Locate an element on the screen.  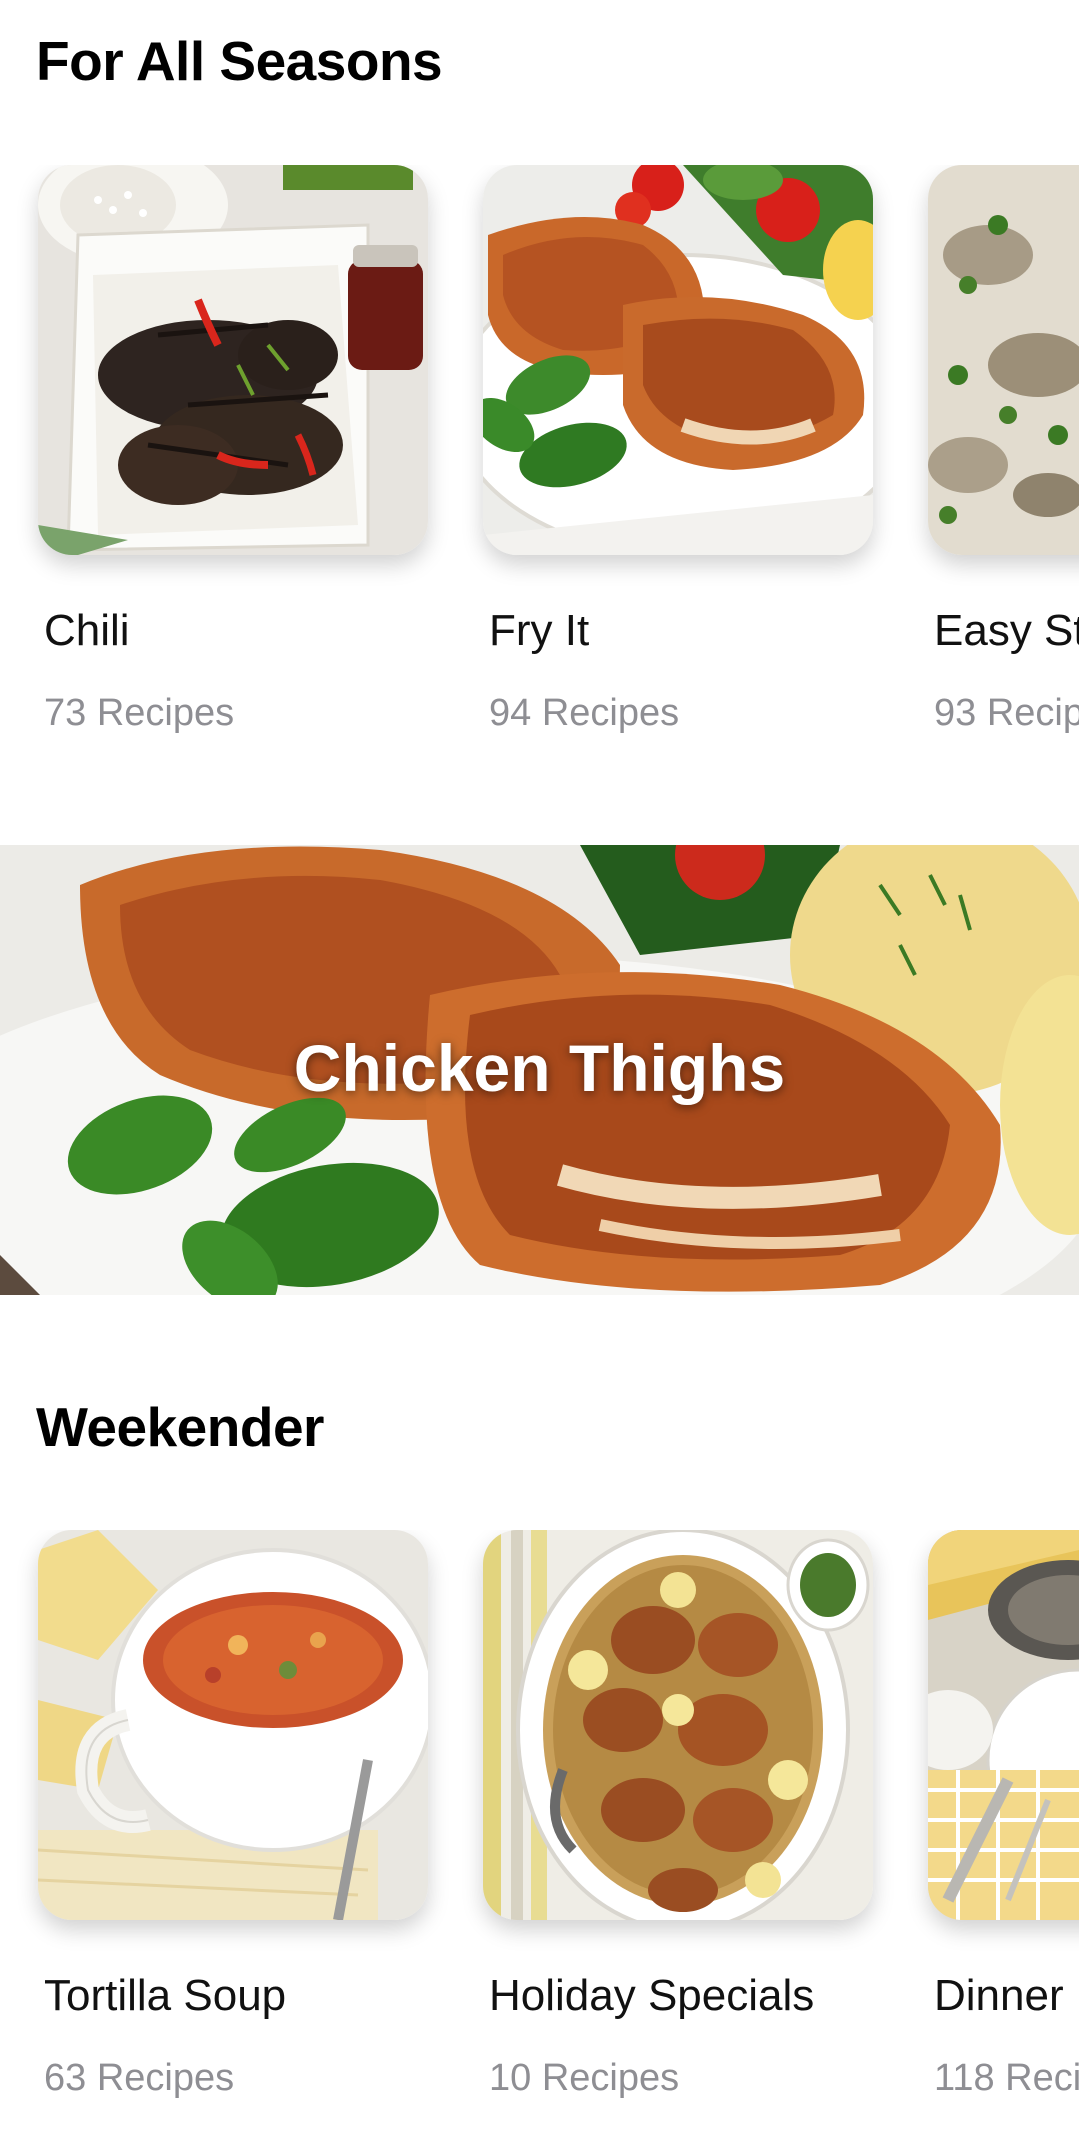
category-card-dinner: Dinner 118 Reci is located at coordinates (1003, 1830).